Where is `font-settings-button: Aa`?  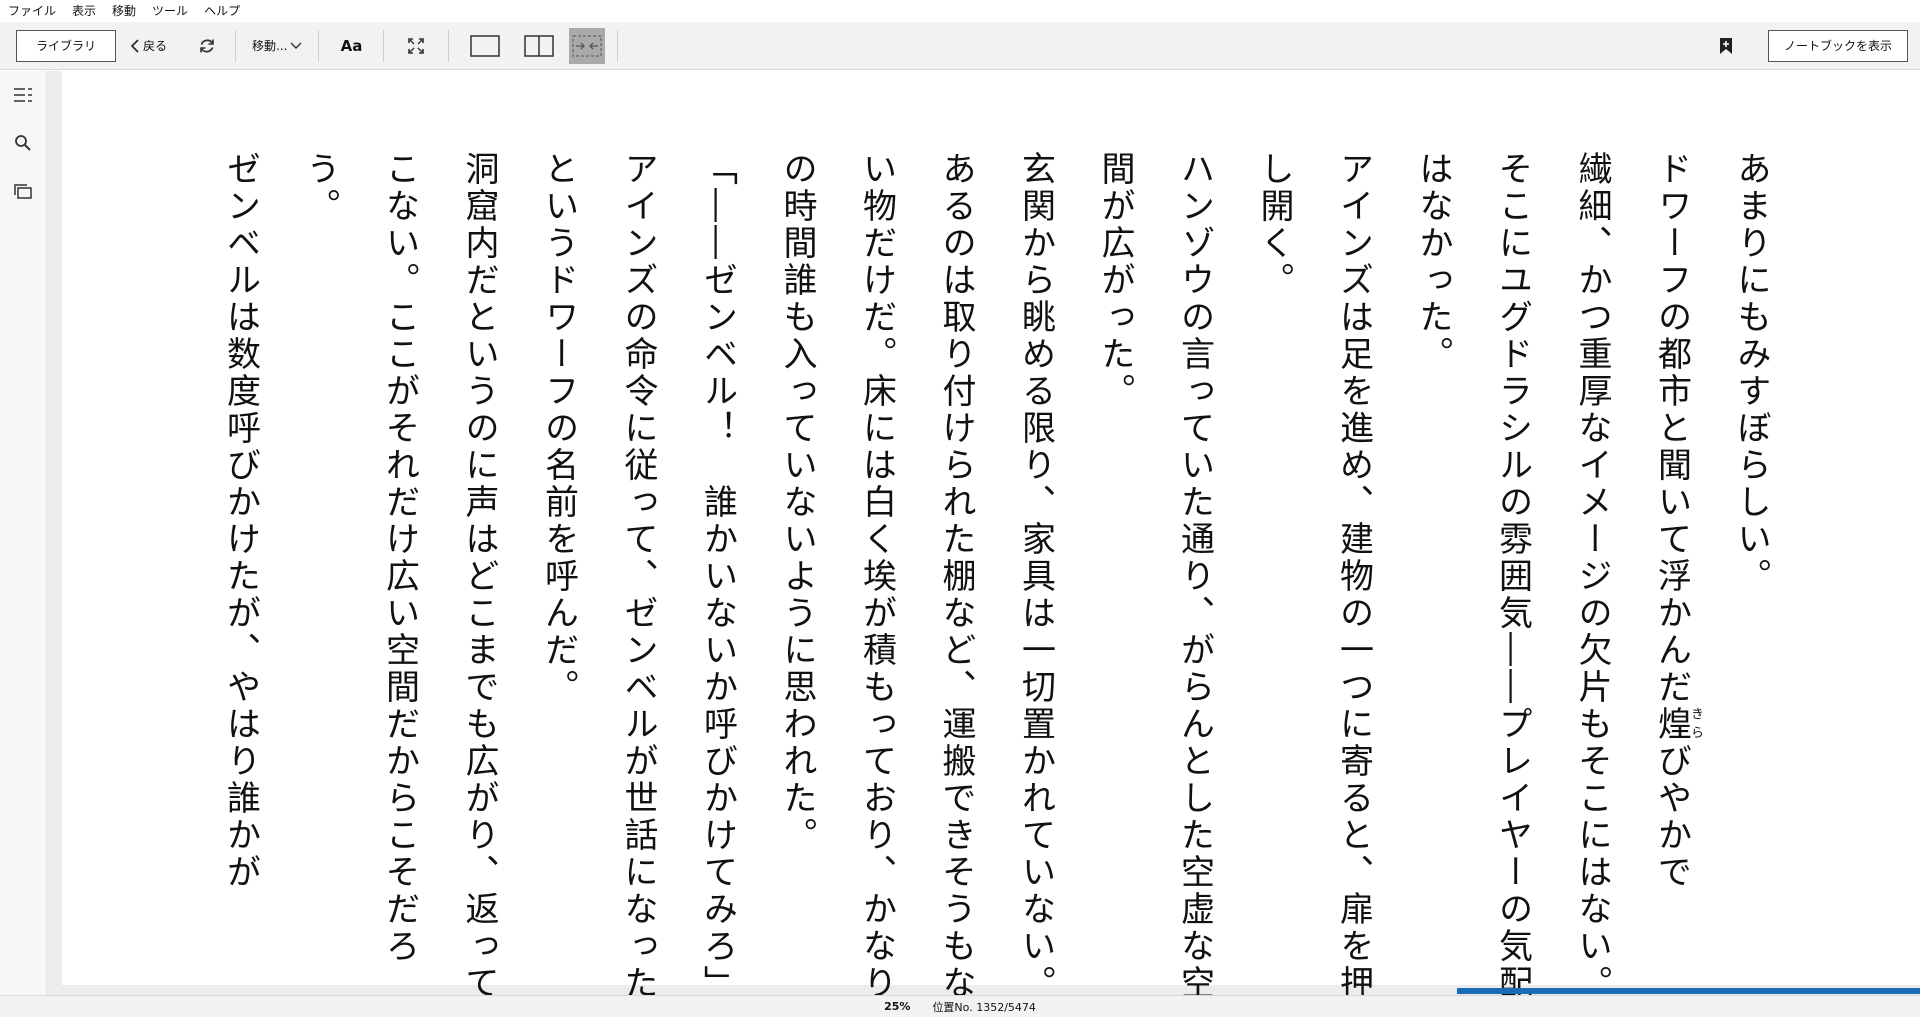 font-settings-button: Aa is located at coordinates (351, 46).